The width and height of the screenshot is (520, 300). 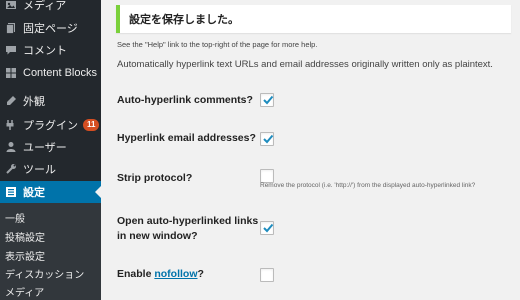 What do you see at coordinates (50, 101) in the screenshot?
I see `sidebar-item-appearance: 外観` at bounding box center [50, 101].